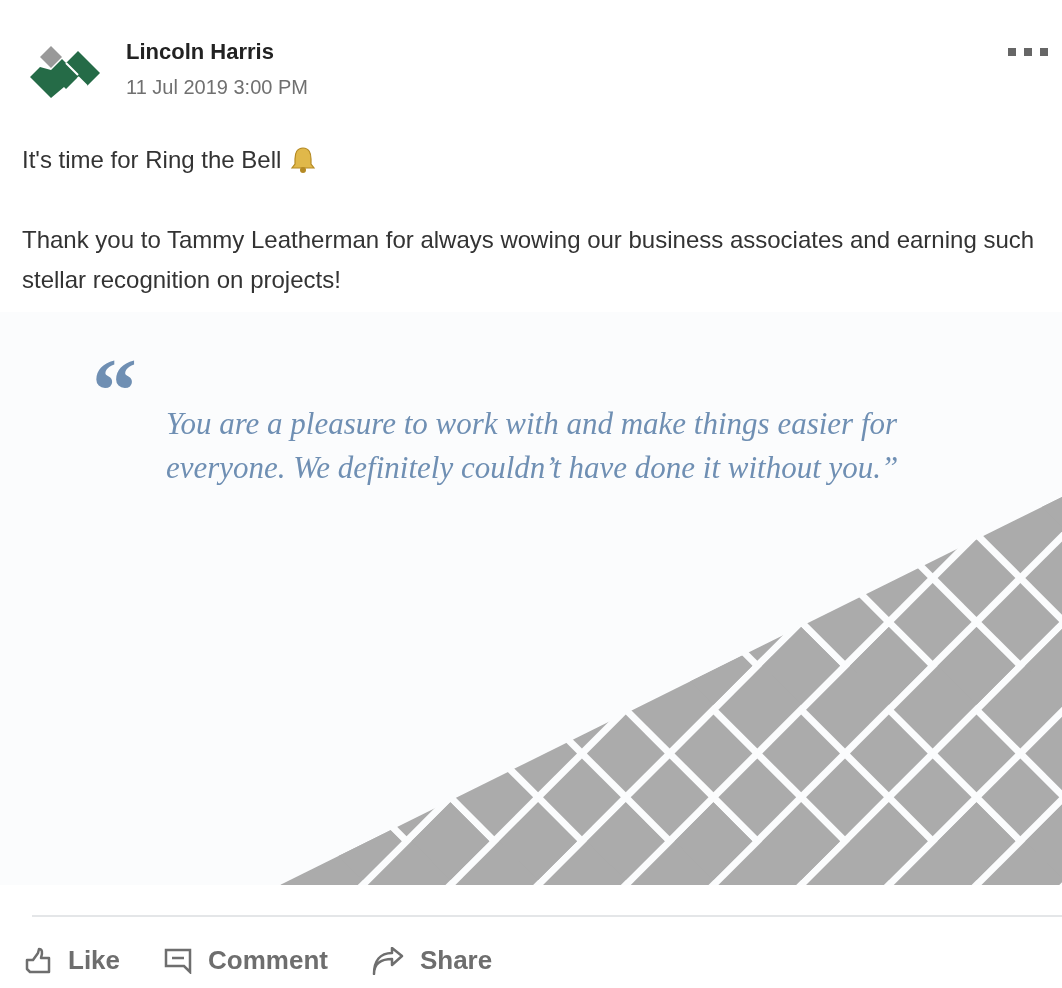 The height and width of the screenshot is (988, 1062). What do you see at coordinates (533, 446) in the screenshot?
I see `quote-text: You are a pleasure to work with and make things easier for everyone. We definitely couldn’t have done it without you.”` at bounding box center [533, 446].